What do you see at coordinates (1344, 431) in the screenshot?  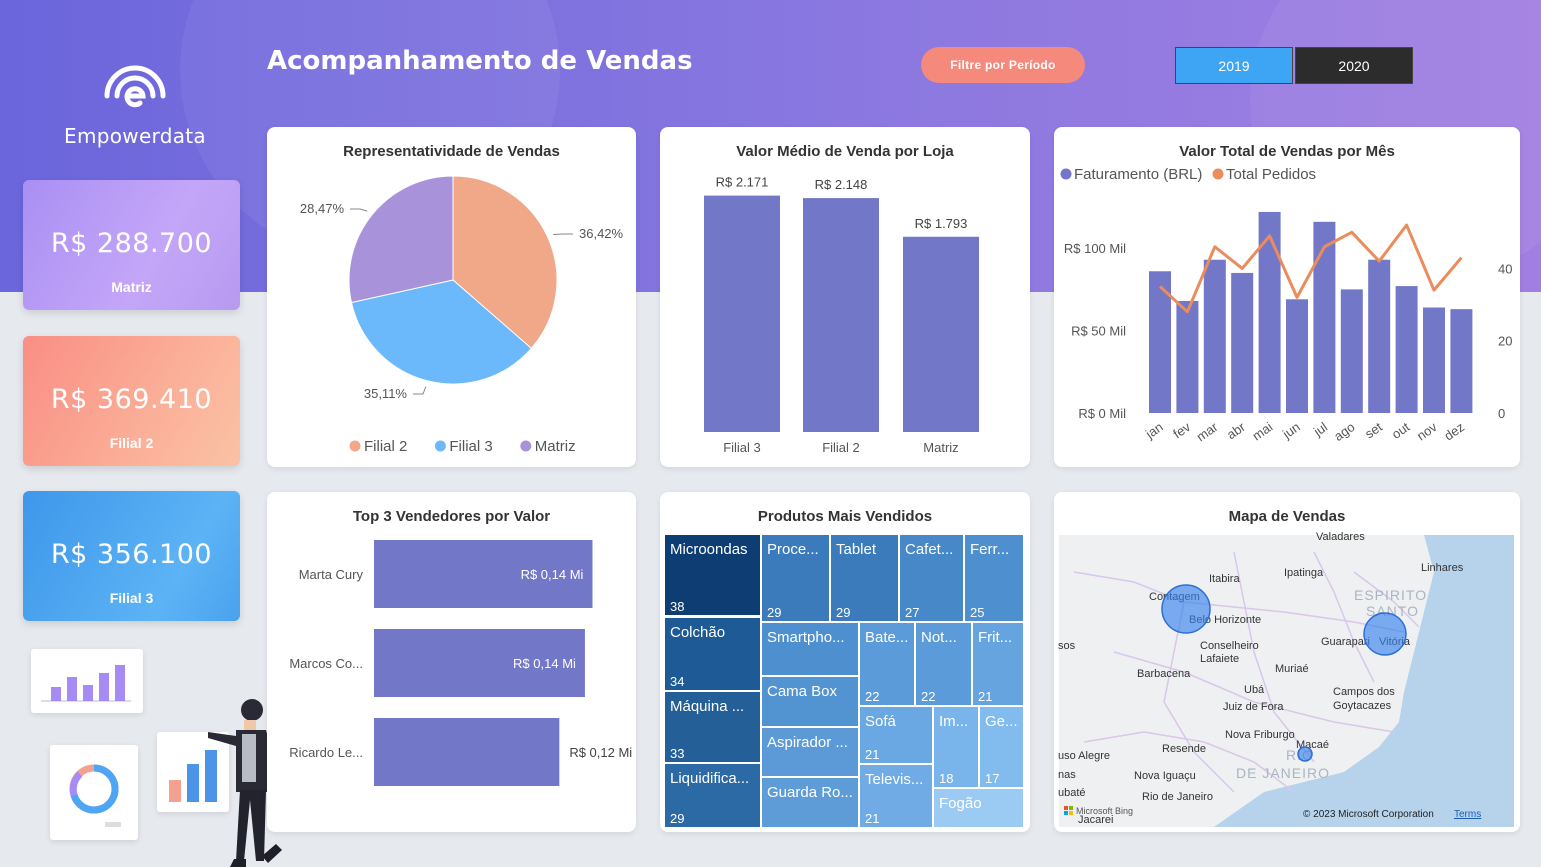 I see `month-tick-label: ago` at bounding box center [1344, 431].